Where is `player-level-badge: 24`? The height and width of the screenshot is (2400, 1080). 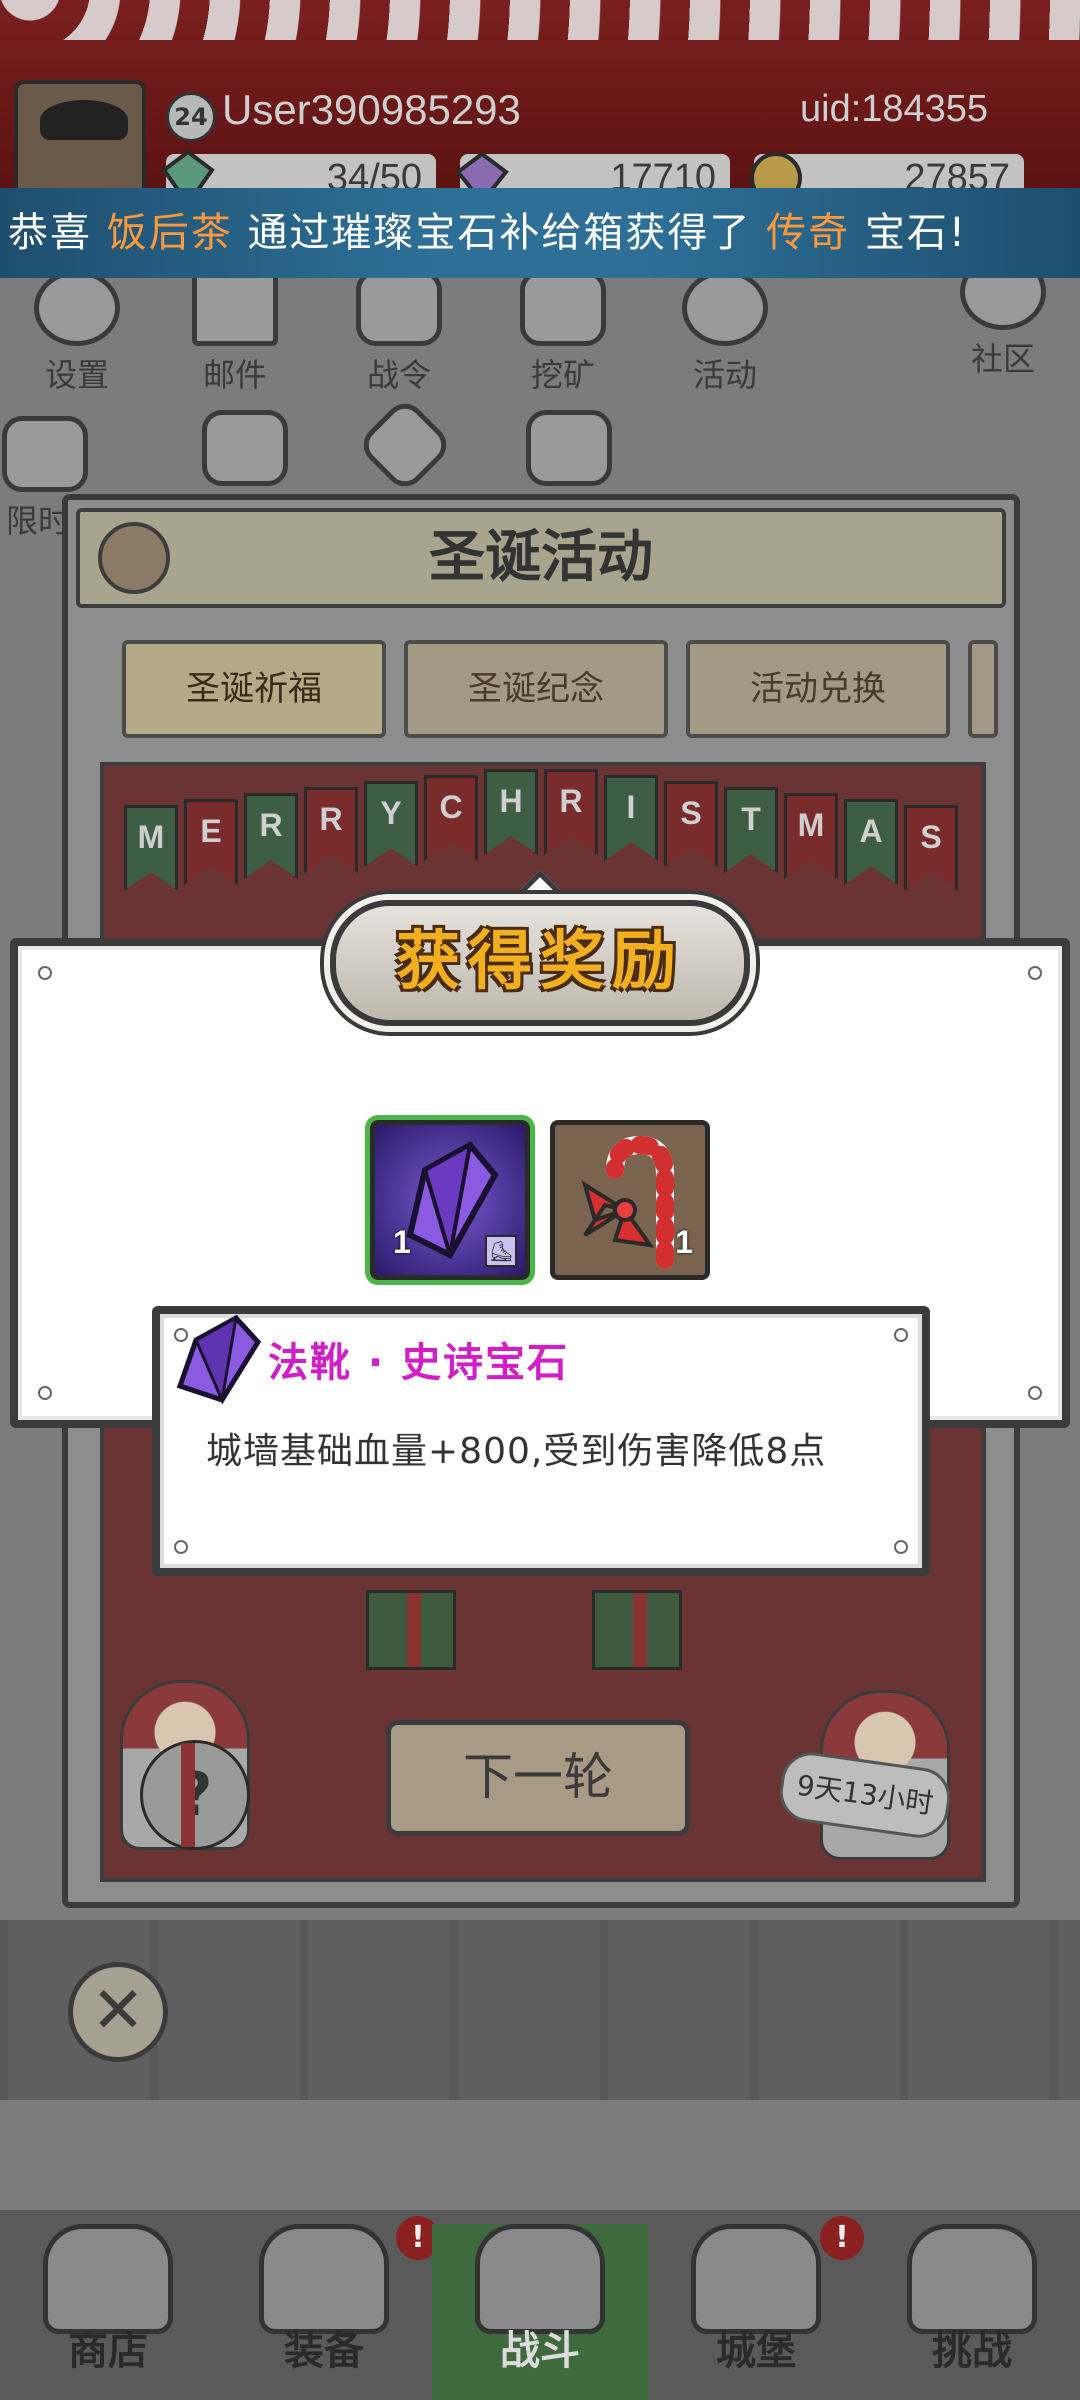 player-level-badge: 24 is located at coordinates (191, 117).